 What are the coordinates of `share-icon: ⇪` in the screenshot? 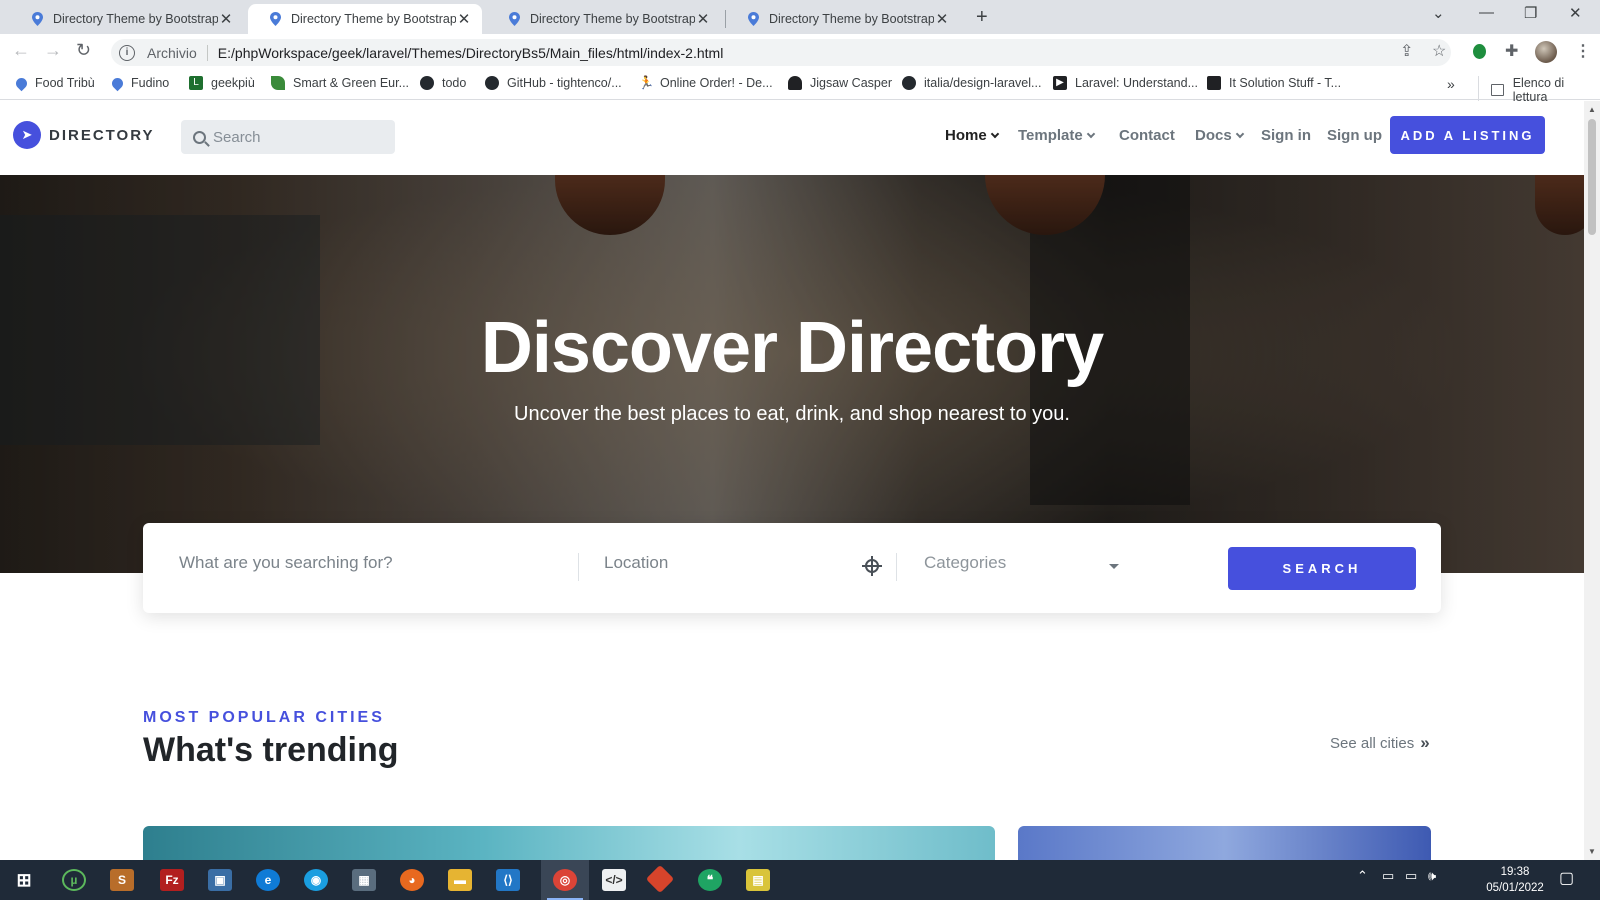 It's located at (1406, 51).